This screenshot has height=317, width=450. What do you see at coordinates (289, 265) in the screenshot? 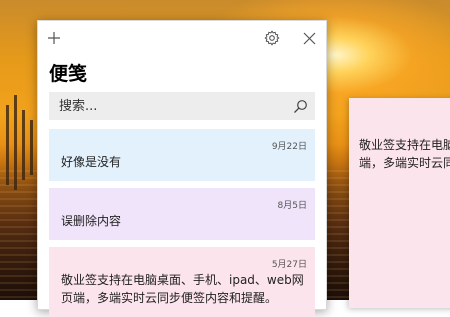
I see `note-date: 5月27日` at bounding box center [289, 265].